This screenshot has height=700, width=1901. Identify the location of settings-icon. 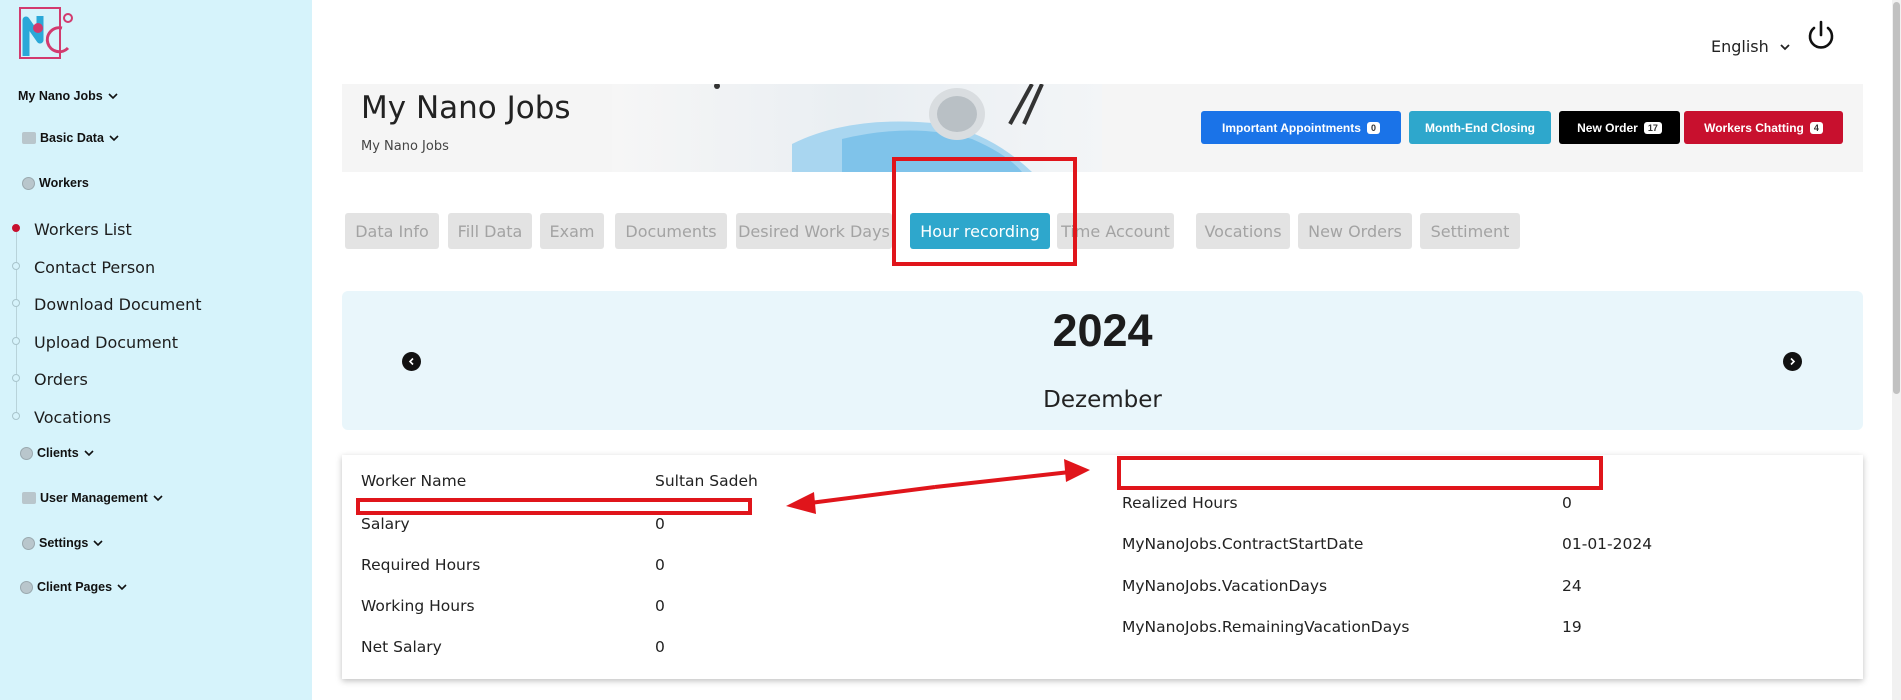
(28, 543).